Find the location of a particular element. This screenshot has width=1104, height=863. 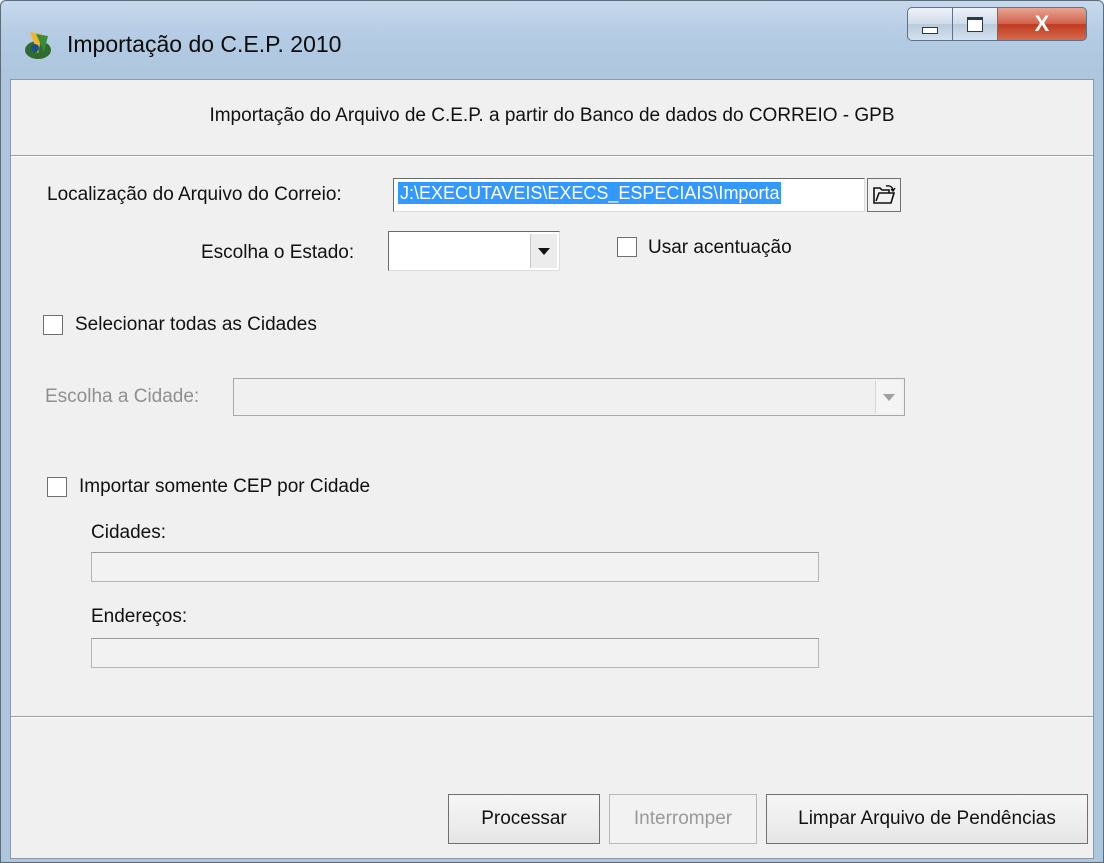

process-button: Processar is located at coordinates (524, 819).